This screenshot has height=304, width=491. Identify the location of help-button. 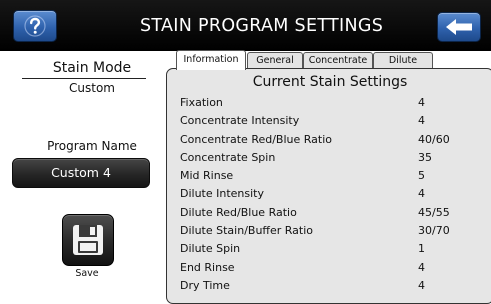
(35, 26).